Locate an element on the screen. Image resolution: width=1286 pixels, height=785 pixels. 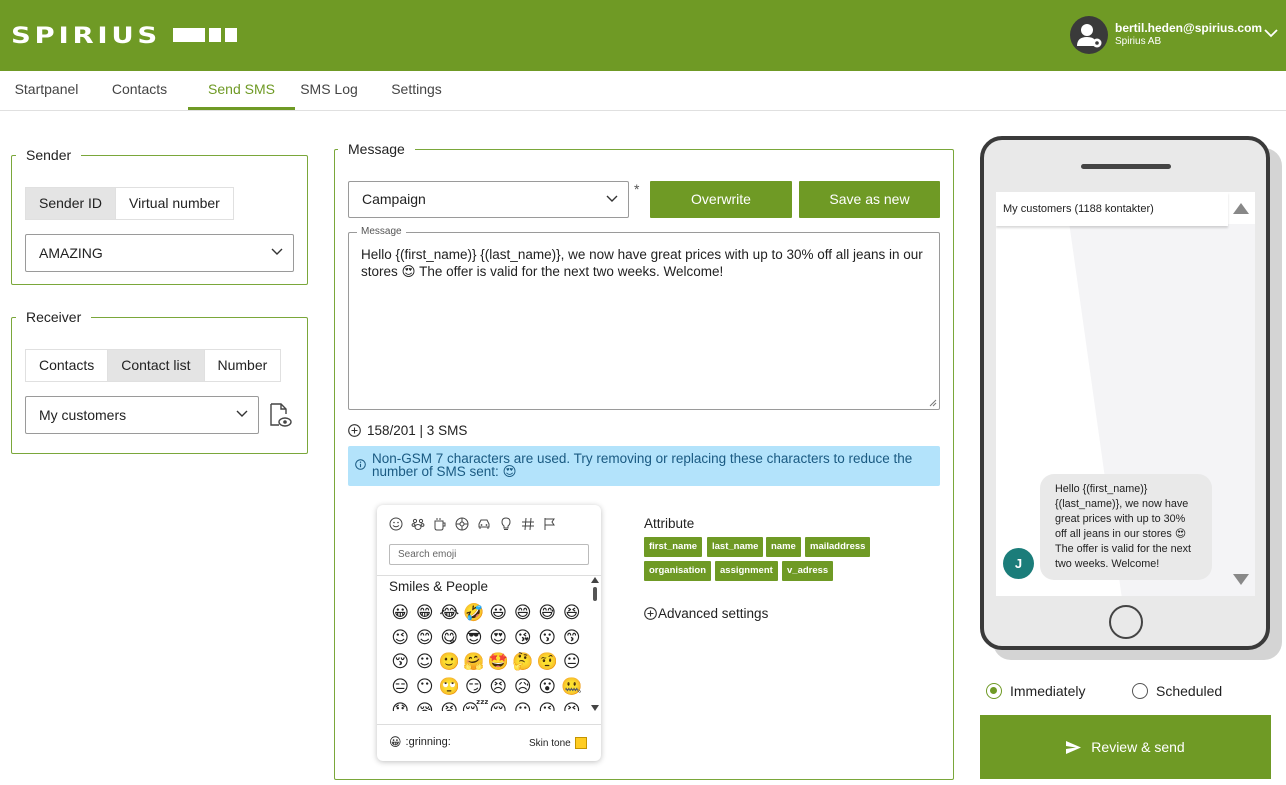
advanced-settings-toggle: Advanced settings is located at coordinates (706, 613).